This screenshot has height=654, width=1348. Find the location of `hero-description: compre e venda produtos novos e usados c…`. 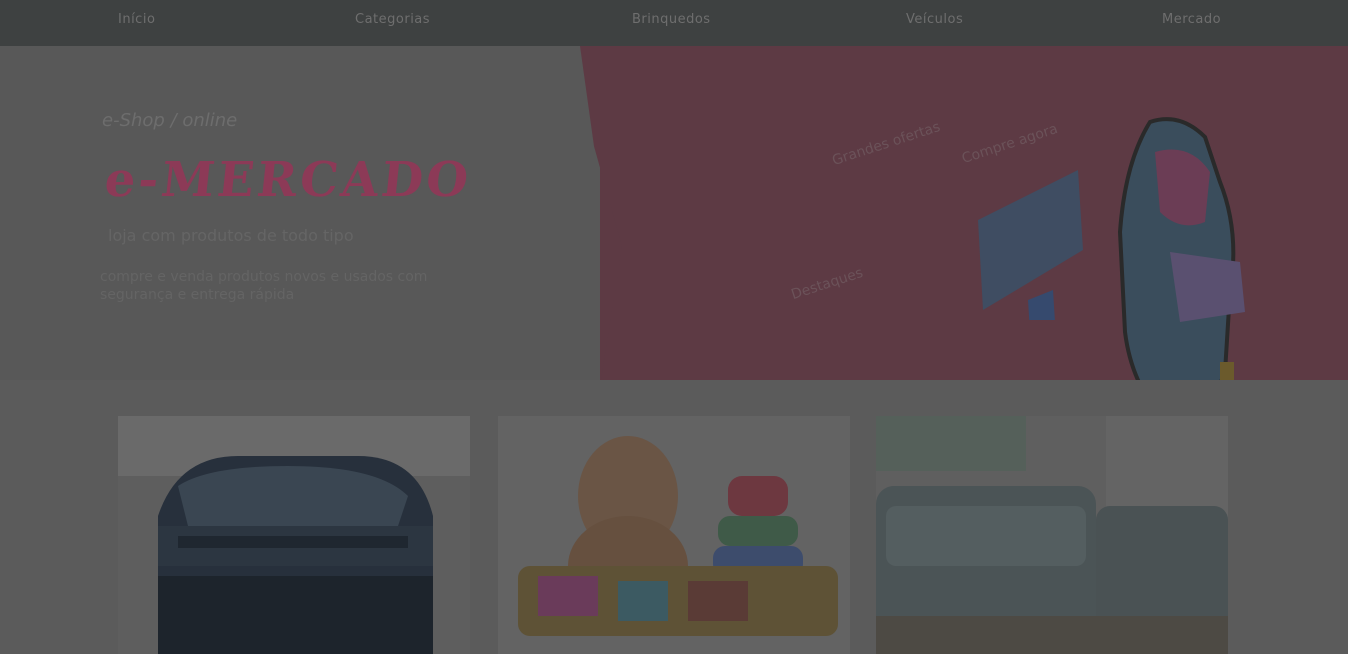

hero-description: compre e venda produtos novos e usados c… is located at coordinates (264, 286).